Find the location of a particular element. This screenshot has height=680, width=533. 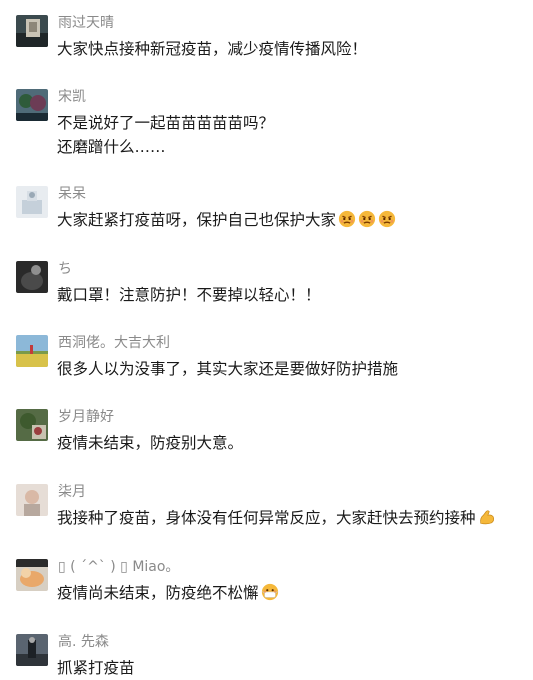

comment-text: 我接种了疫苗，身体没有任何异常反应，大家赶快去预约接种 is located at coordinates (292, 518).